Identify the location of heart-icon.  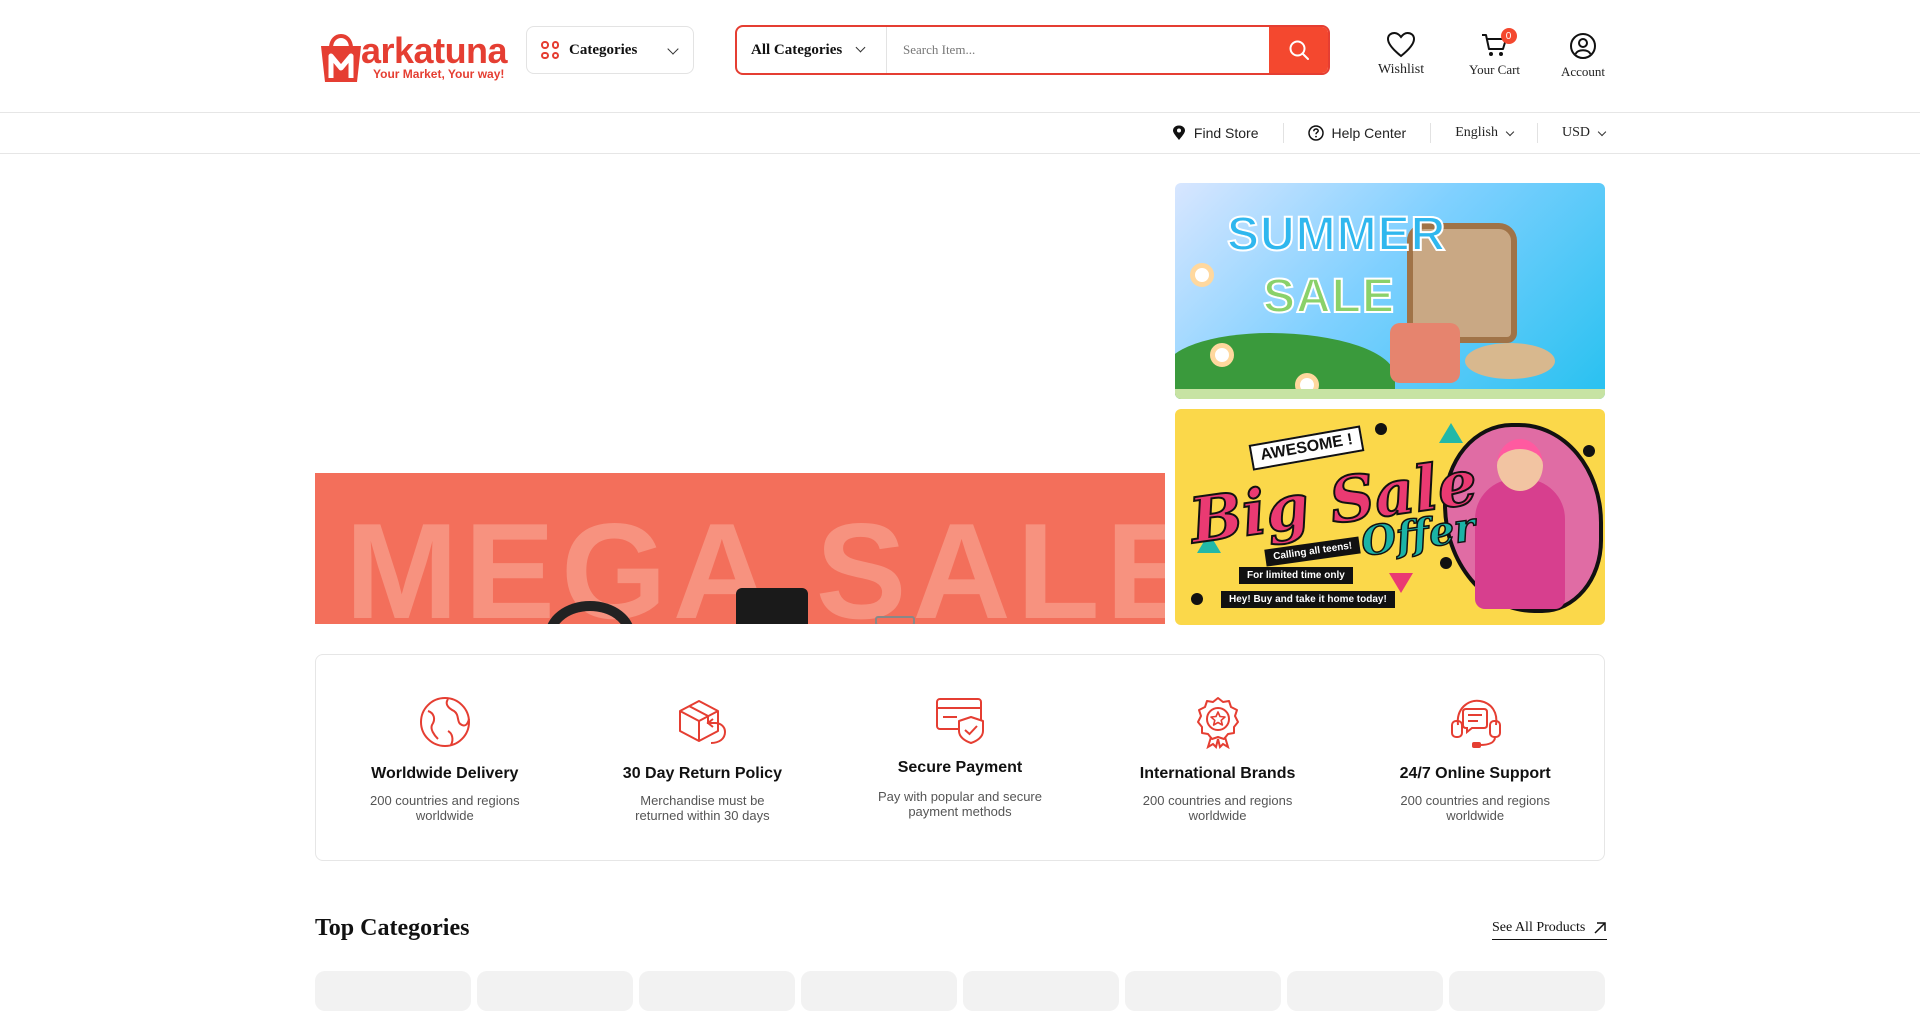
(1401, 45).